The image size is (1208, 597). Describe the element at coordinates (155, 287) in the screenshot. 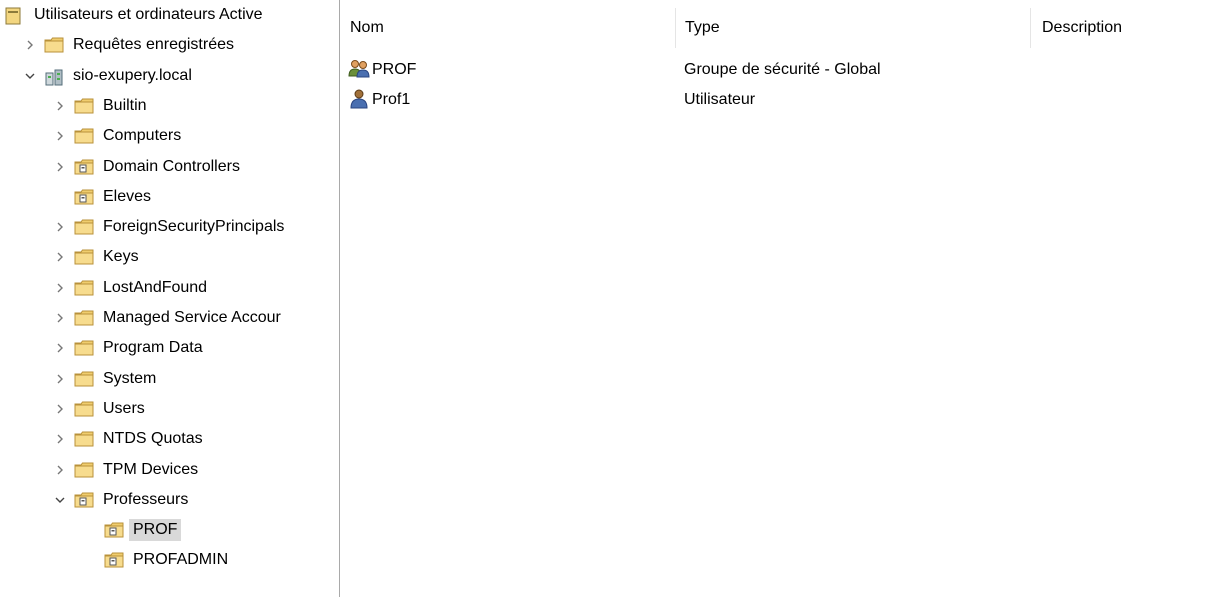

I see `tree-item-label: LostAndFound` at that location.